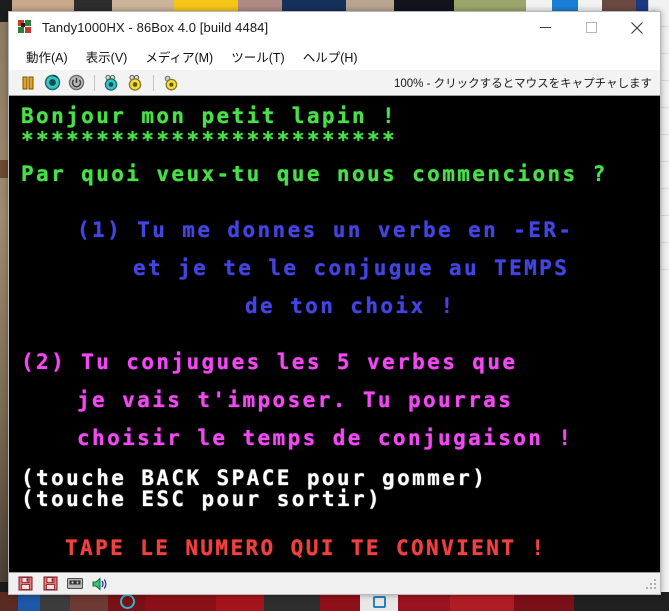 The height and width of the screenshot is (611, 669). I want to click on capture-status-text: 100% - クリックするとマウスをキャプチャします, so click(522, 83).